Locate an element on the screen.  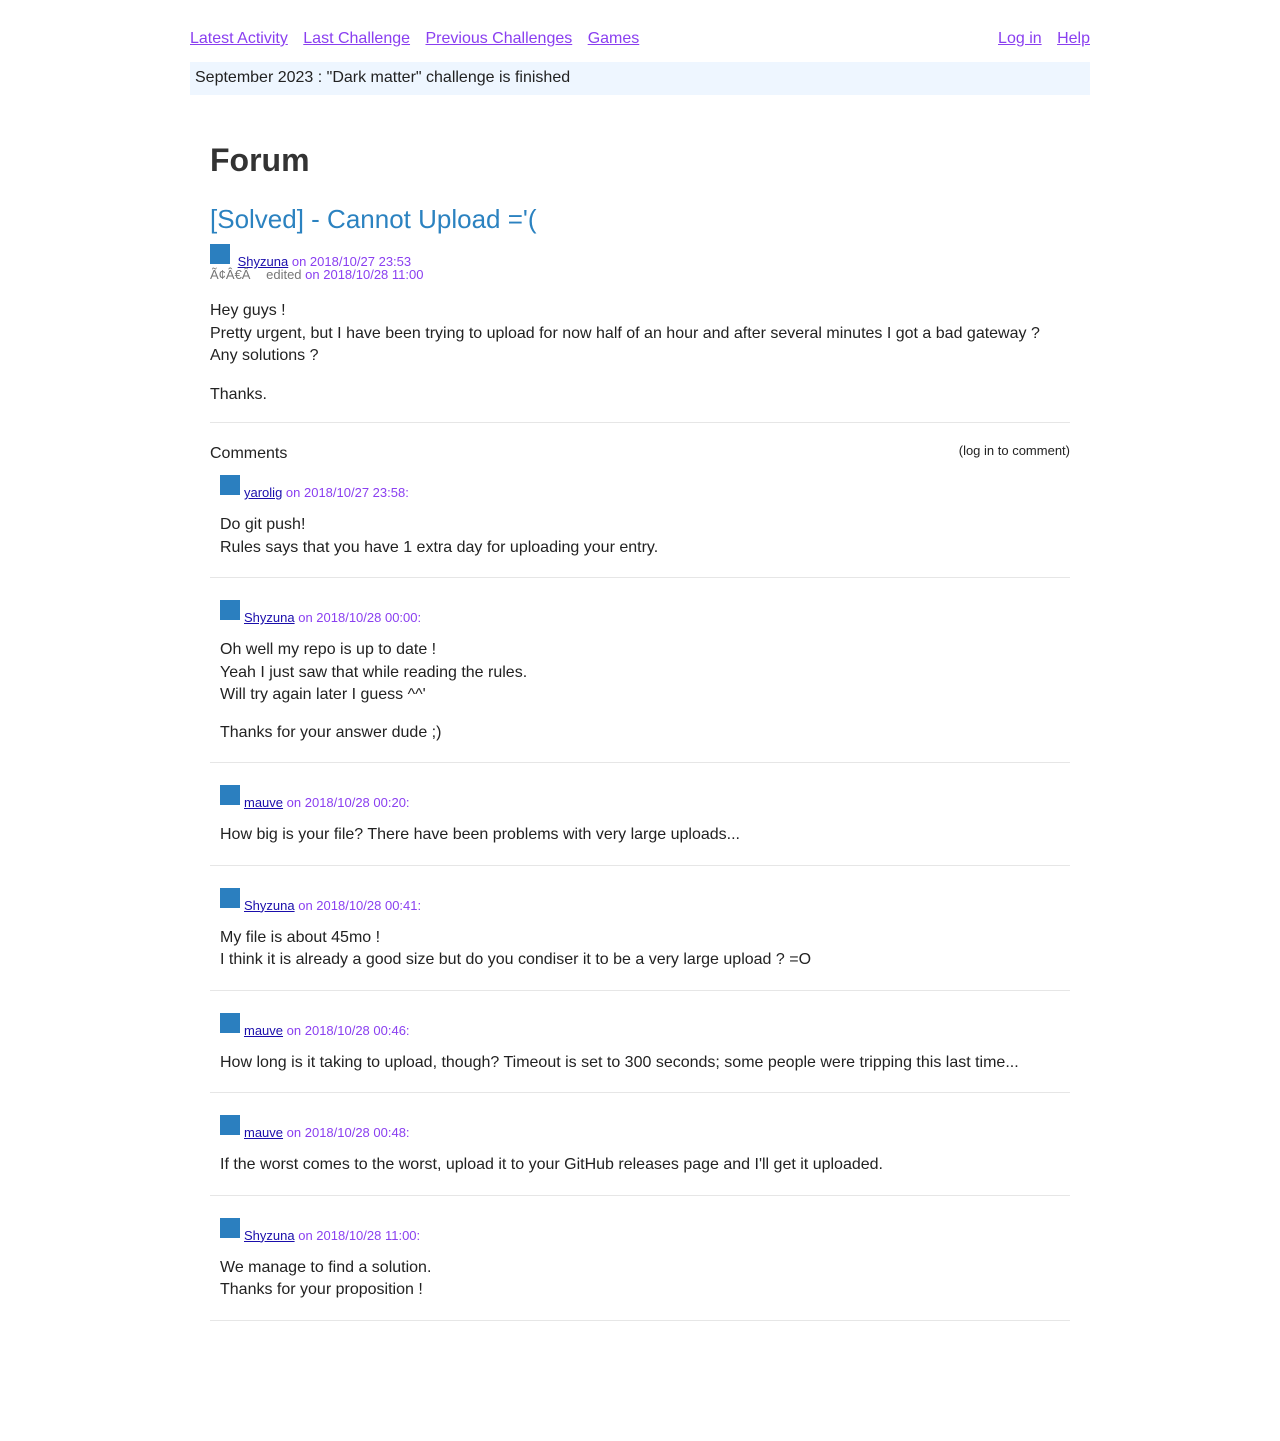
edited-label: edited is located at coordinates (284, 274).